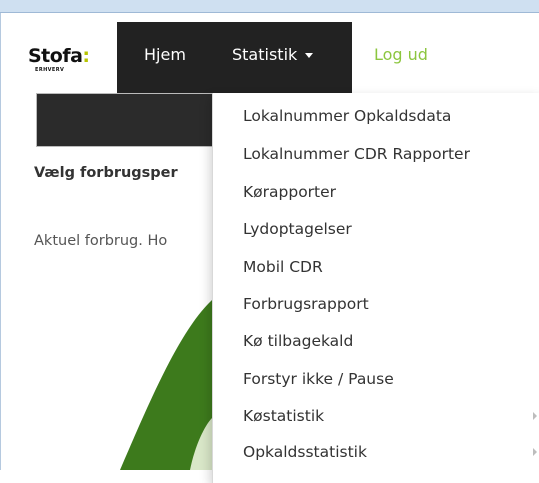 This screenshot has width=539, height=483. I want to click on menu-item-mobil-cdr: Mobil CDR, so click(283, 267).